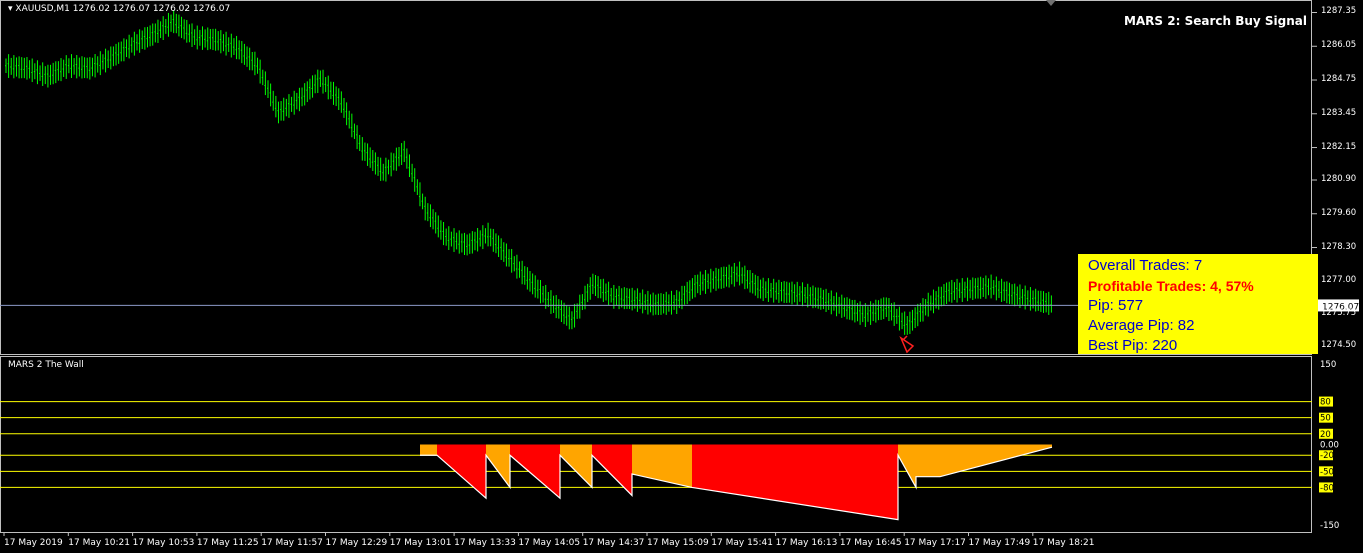  I want to click on time-axis-label: 17 May 10:21, so click(99, 543).